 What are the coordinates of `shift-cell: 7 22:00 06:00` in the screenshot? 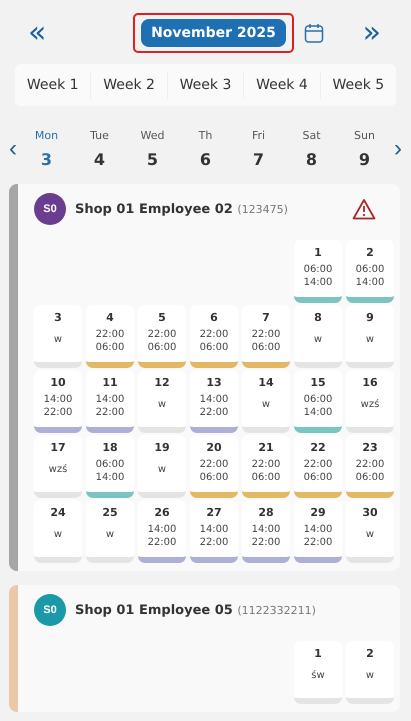 It's located at (266, 336).